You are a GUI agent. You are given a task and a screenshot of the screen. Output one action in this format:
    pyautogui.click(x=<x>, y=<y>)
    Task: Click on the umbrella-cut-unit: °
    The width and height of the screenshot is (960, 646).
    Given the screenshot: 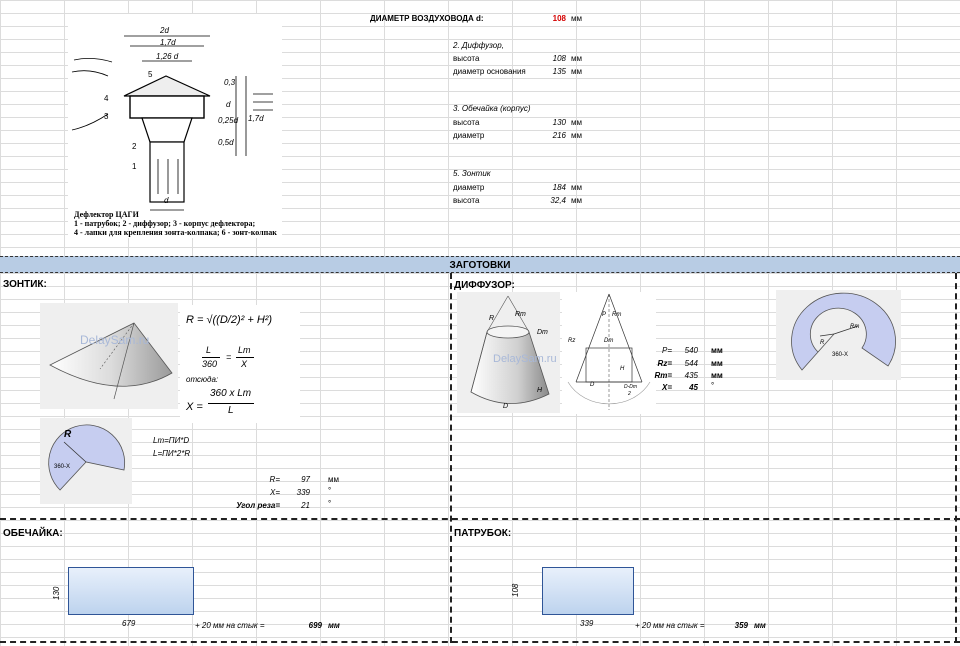 What is the action you would take?
    pyautogui.click(x=330, y=503)
    